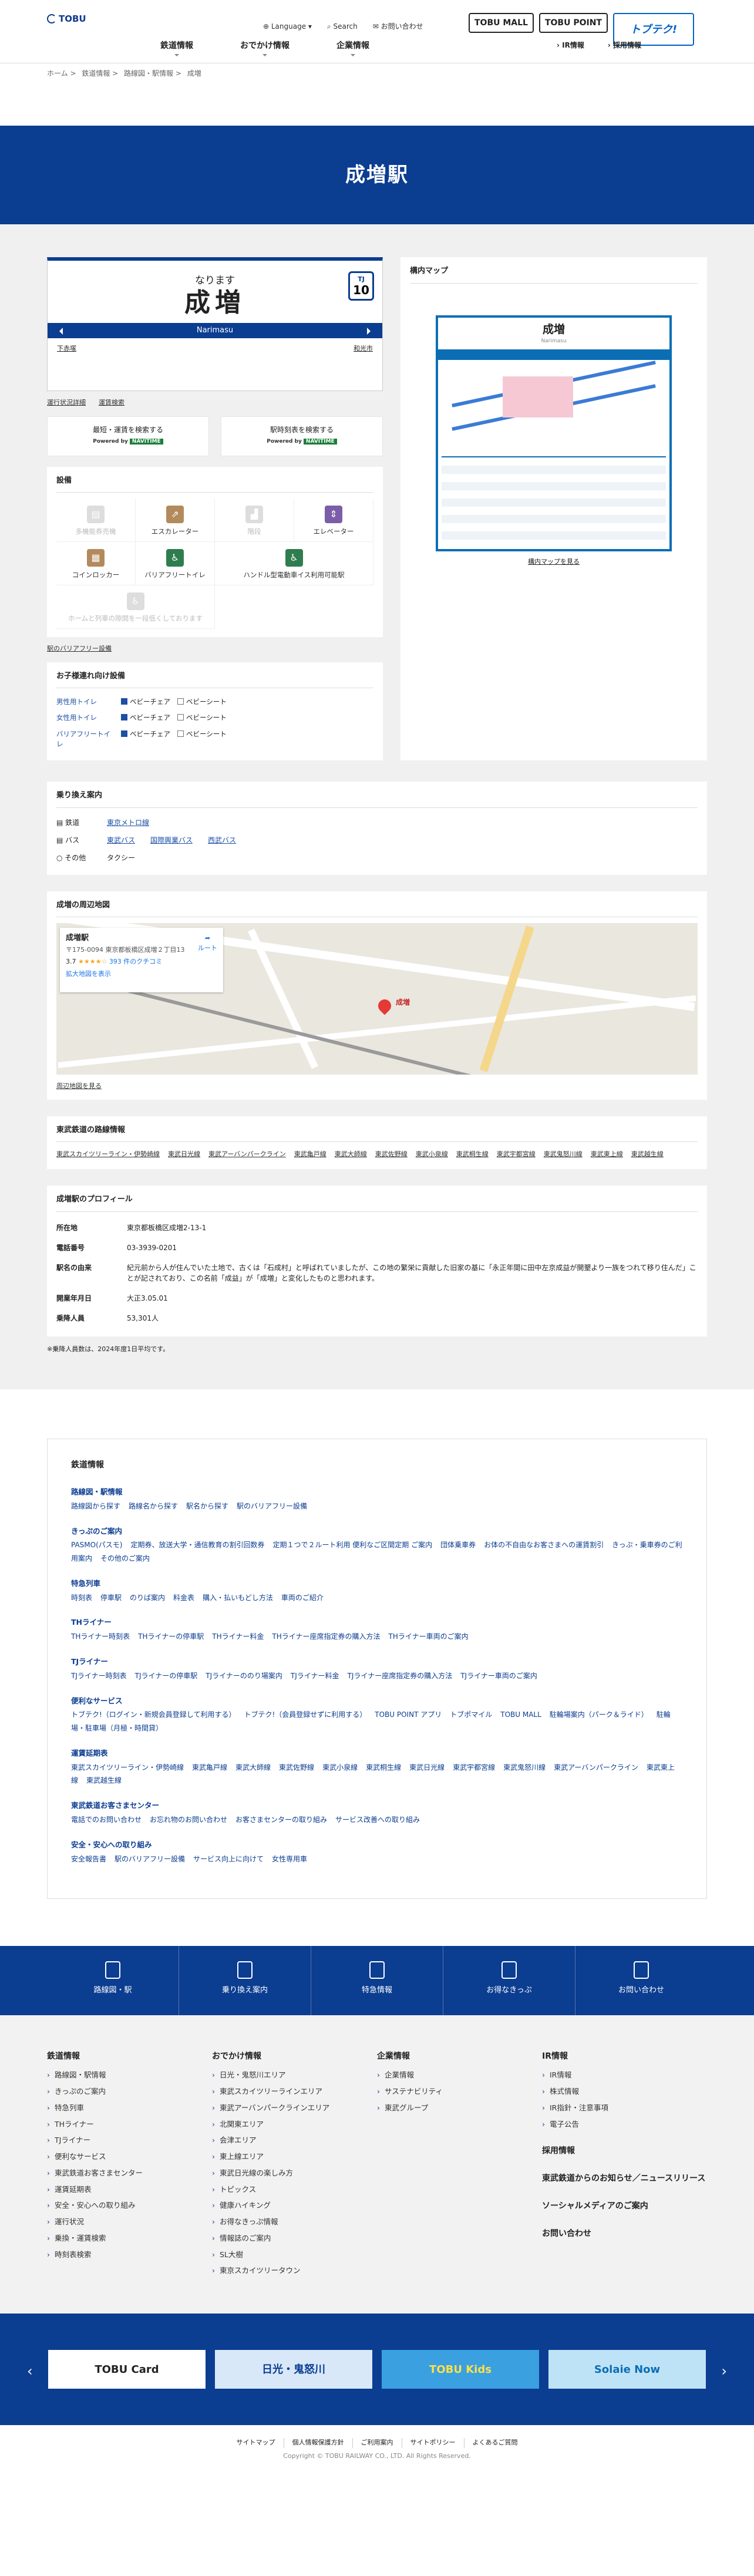 The height and width of the screenshot is (2576, 754). I want to click on footer-col-link: 電子公告, so click(624, 2124).